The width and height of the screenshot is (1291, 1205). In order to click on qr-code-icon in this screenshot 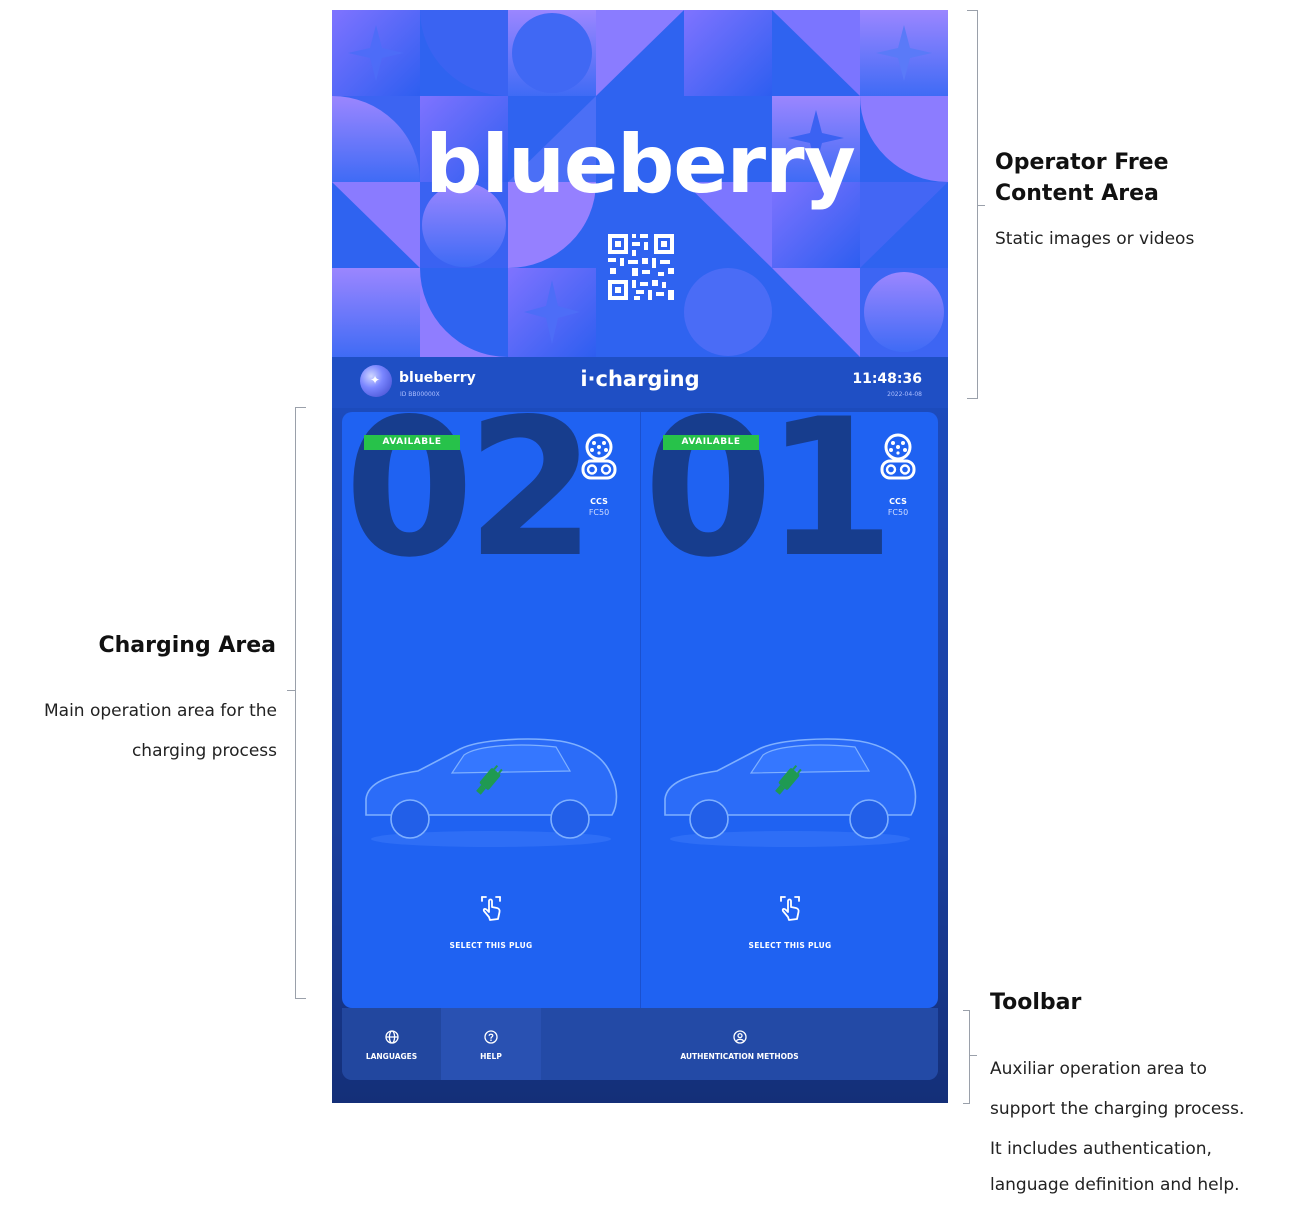, I will do `click(641, 267)`.